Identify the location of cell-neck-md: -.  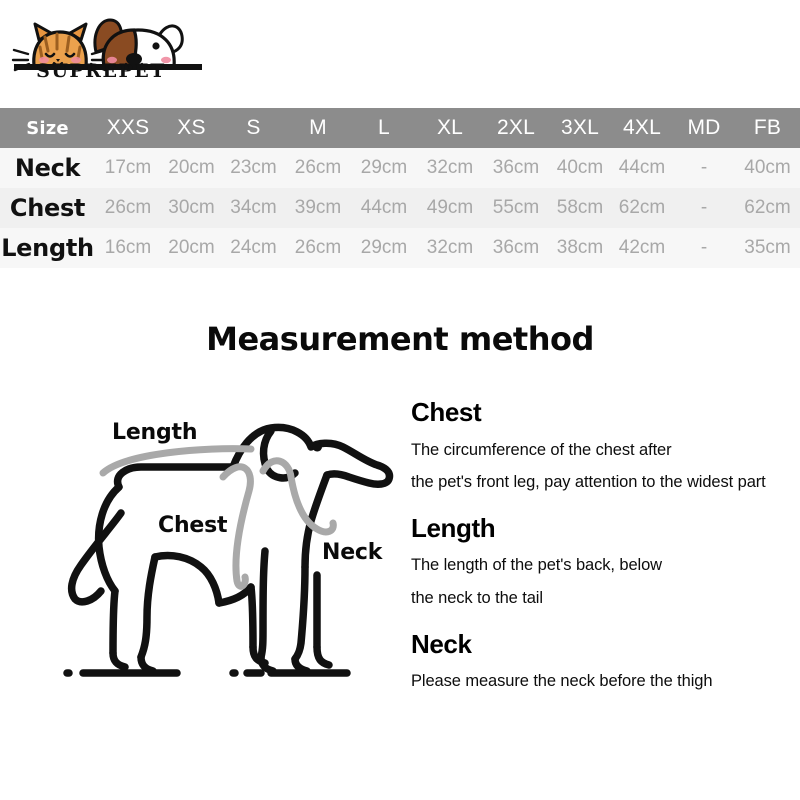
(704, 167).